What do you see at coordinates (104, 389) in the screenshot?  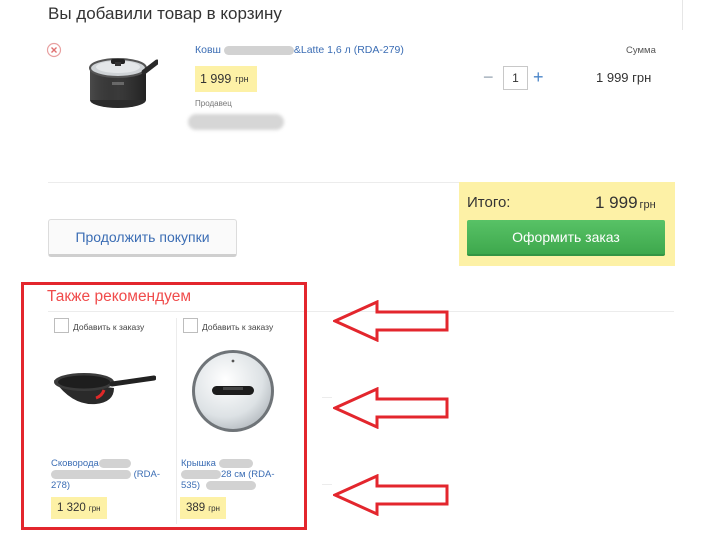 I see `frying-pan-image` at bounding box center [104, 389].